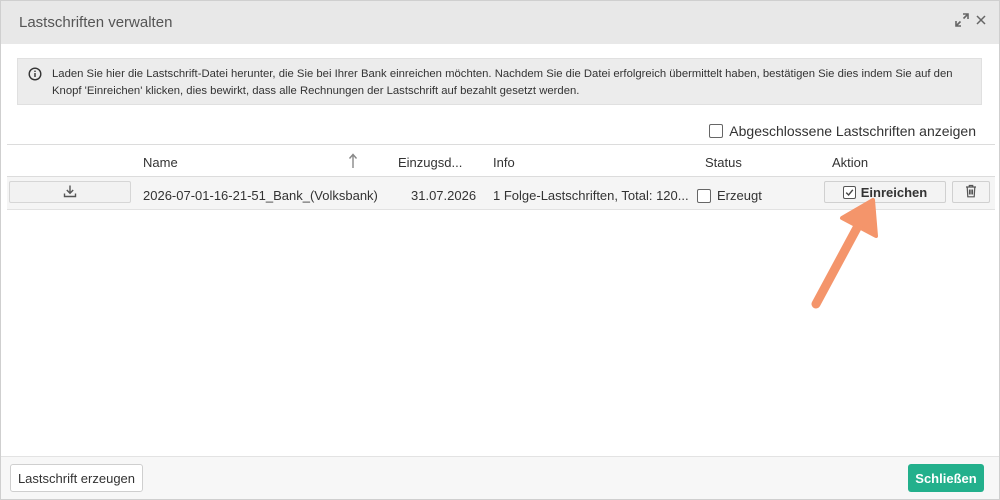 The height and width of the screenshot is (500, 1000). I want to click on info-icon, so click(35, 76).